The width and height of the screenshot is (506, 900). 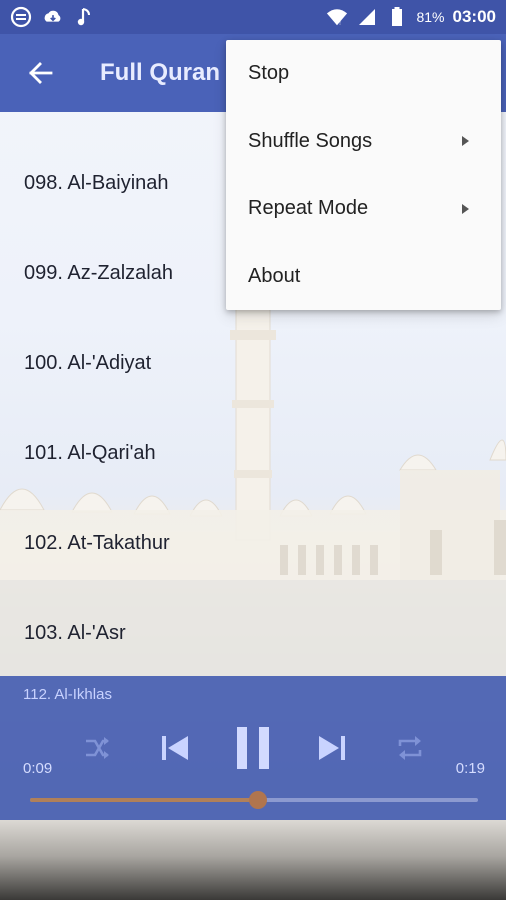 I want to click on total-time: 0:19, so click(x=470, y=768).